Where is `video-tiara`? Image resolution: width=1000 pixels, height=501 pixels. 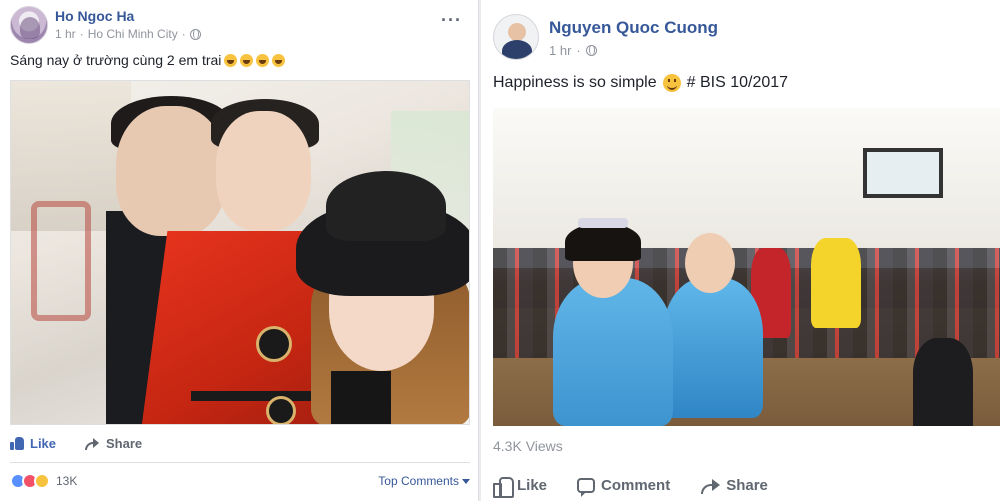
video-tiara is located at coordinates (603, 223).